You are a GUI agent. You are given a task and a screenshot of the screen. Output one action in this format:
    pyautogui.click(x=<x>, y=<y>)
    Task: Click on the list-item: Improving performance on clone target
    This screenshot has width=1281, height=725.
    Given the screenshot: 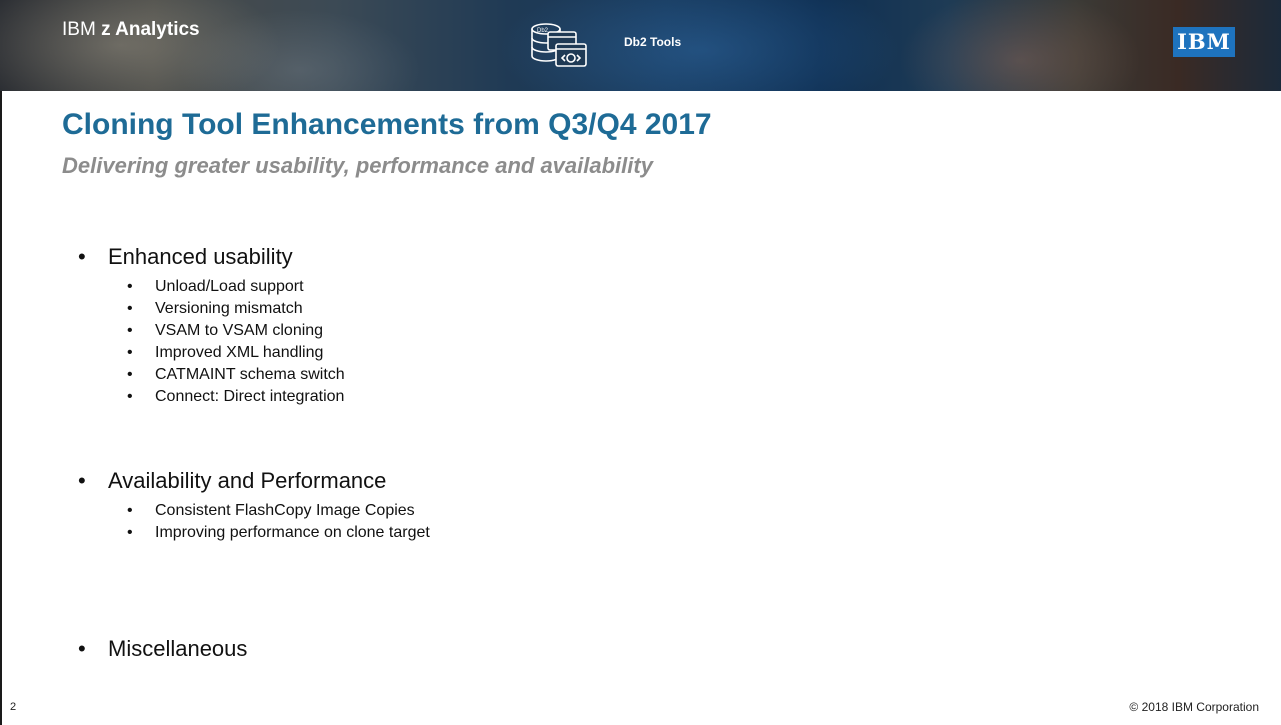 What is the action you would take?
    pyautogui.click(x=278, y=533)
    